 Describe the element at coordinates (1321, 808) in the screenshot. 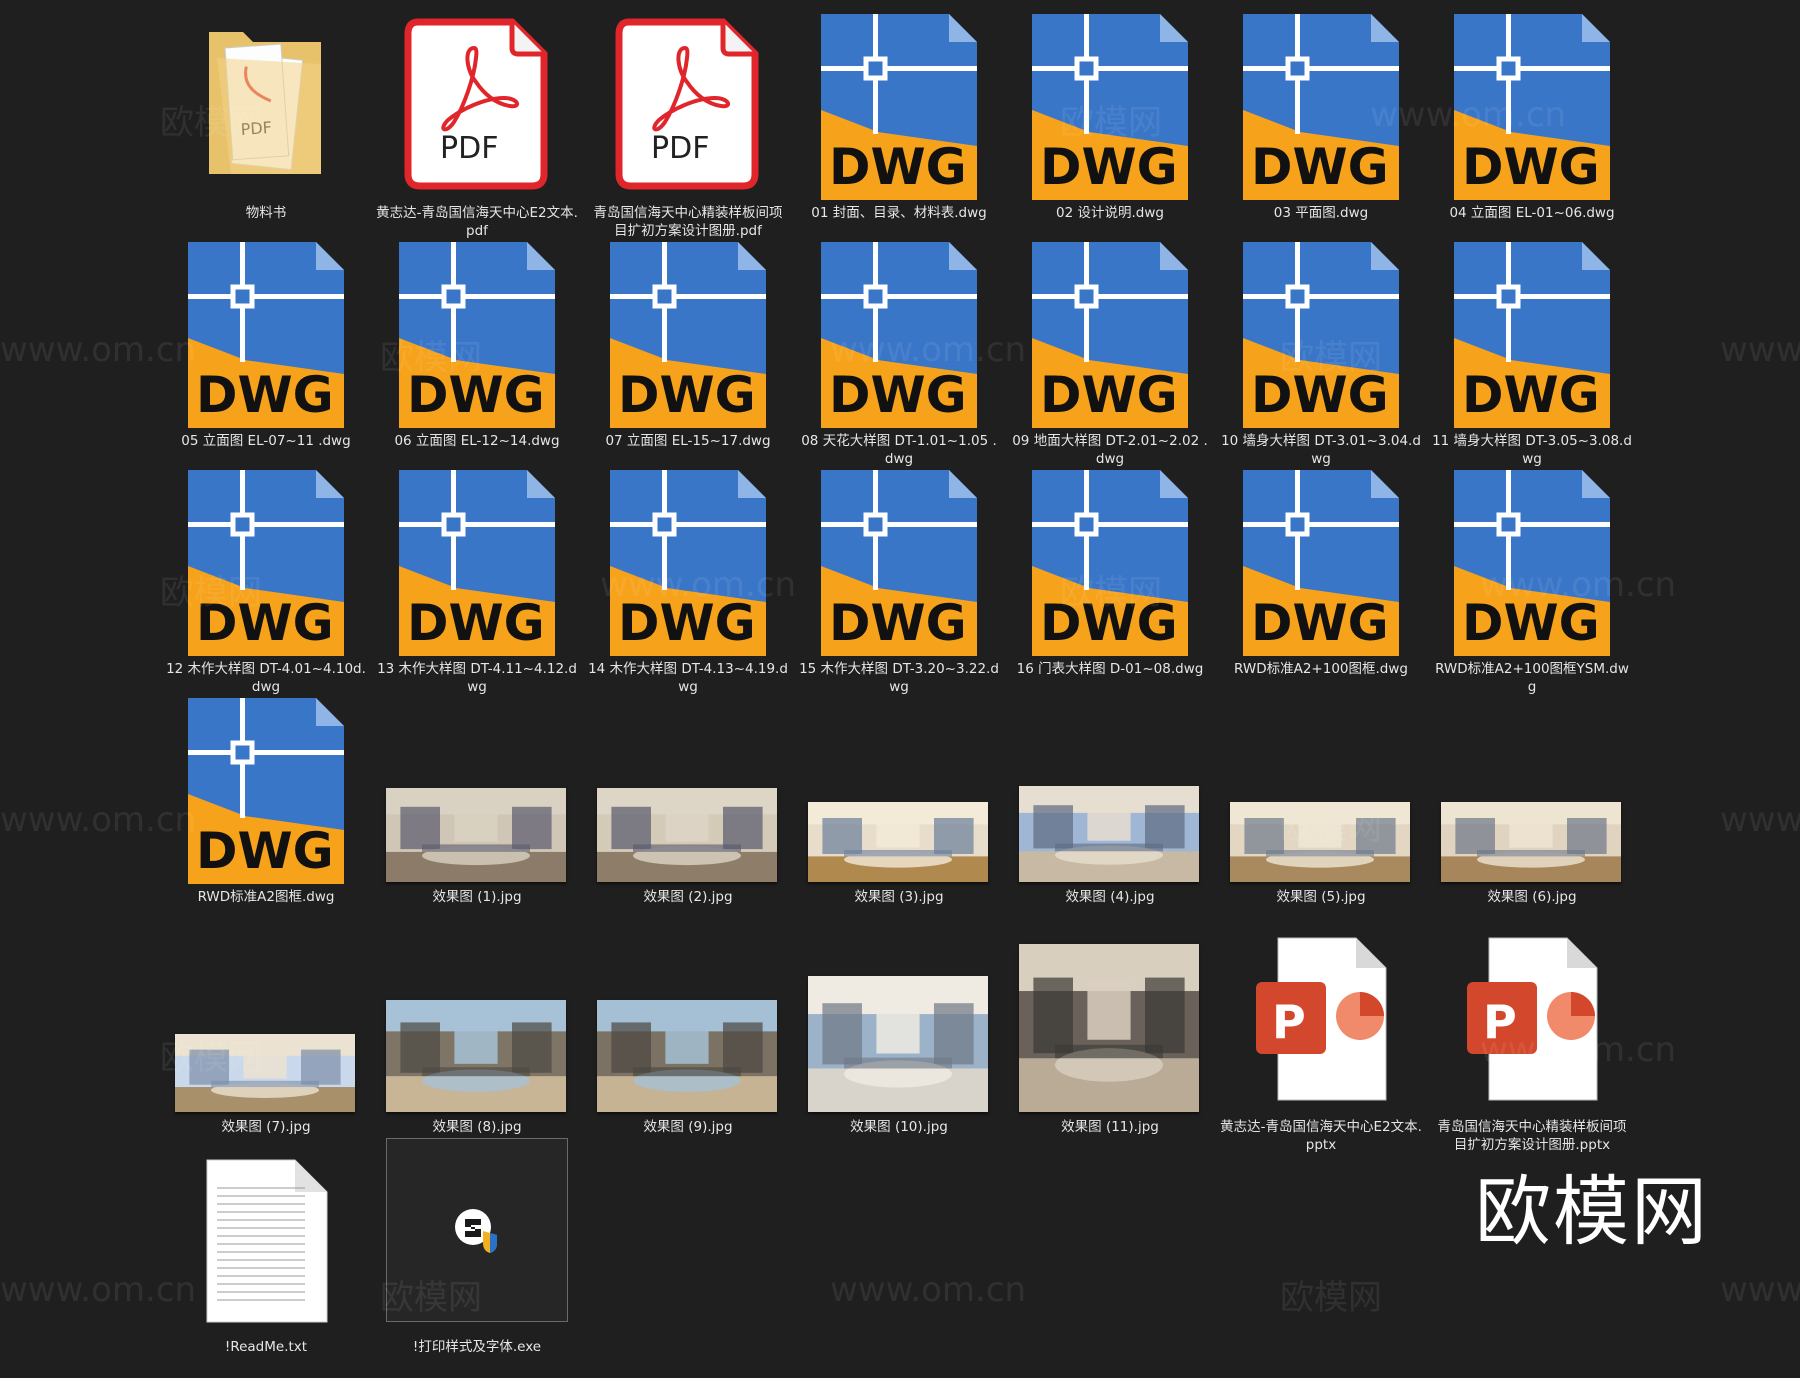

I see `file-item-jpg: 效果图 (5).jpg` at that location.